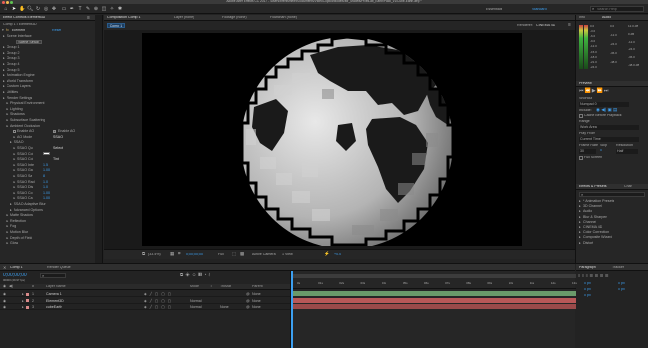  Describe the element at coordinates (494, 10) in the screenshot. I see `workspace-essentials: Essentials` at that location.